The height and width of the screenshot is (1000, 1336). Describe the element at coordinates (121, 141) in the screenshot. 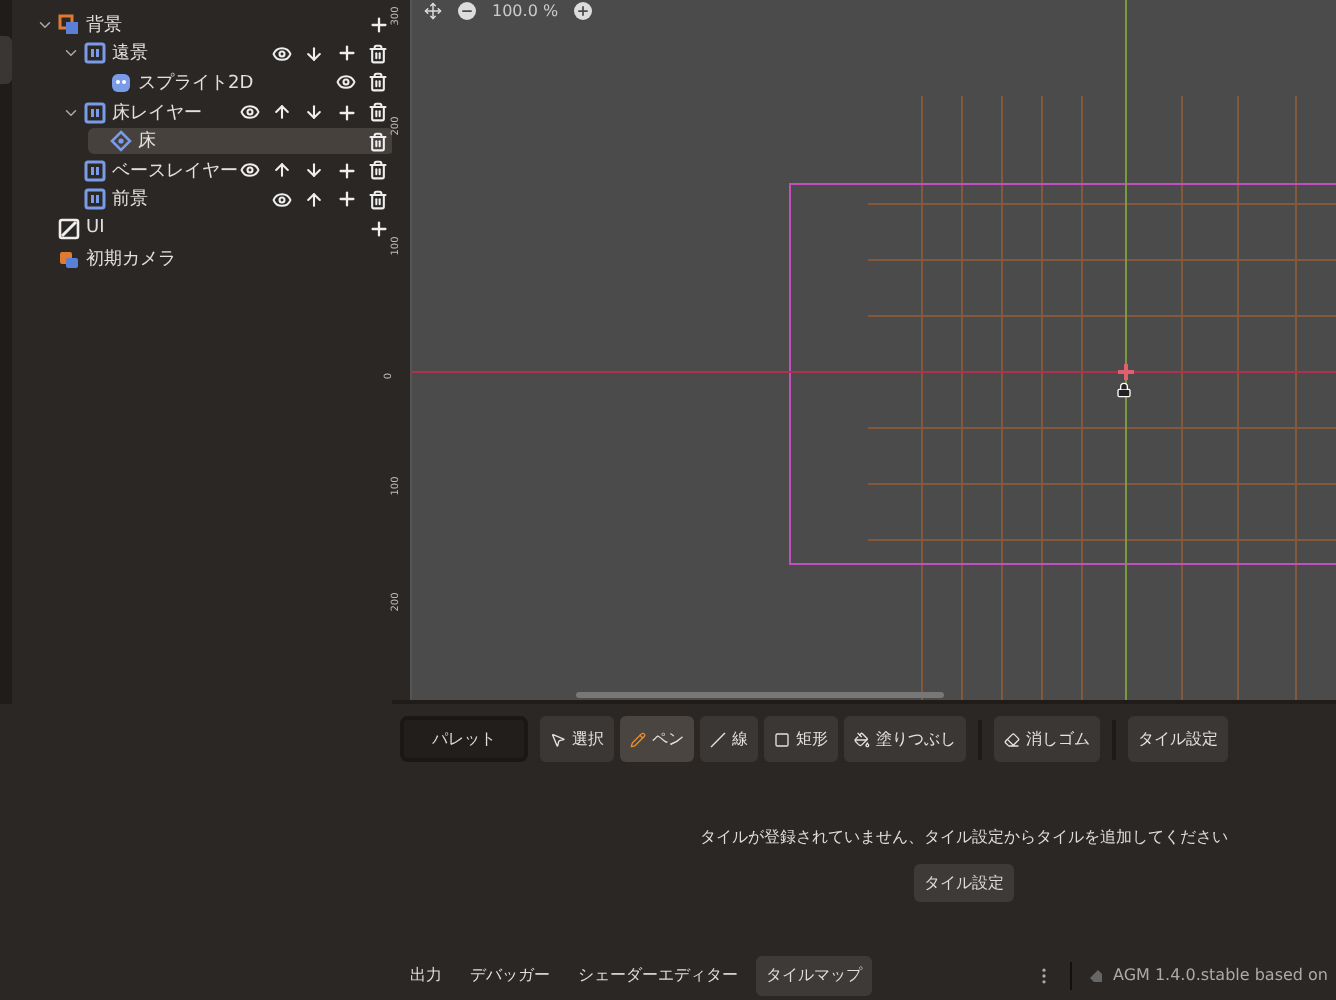

I see `diamond-icon` at that location.